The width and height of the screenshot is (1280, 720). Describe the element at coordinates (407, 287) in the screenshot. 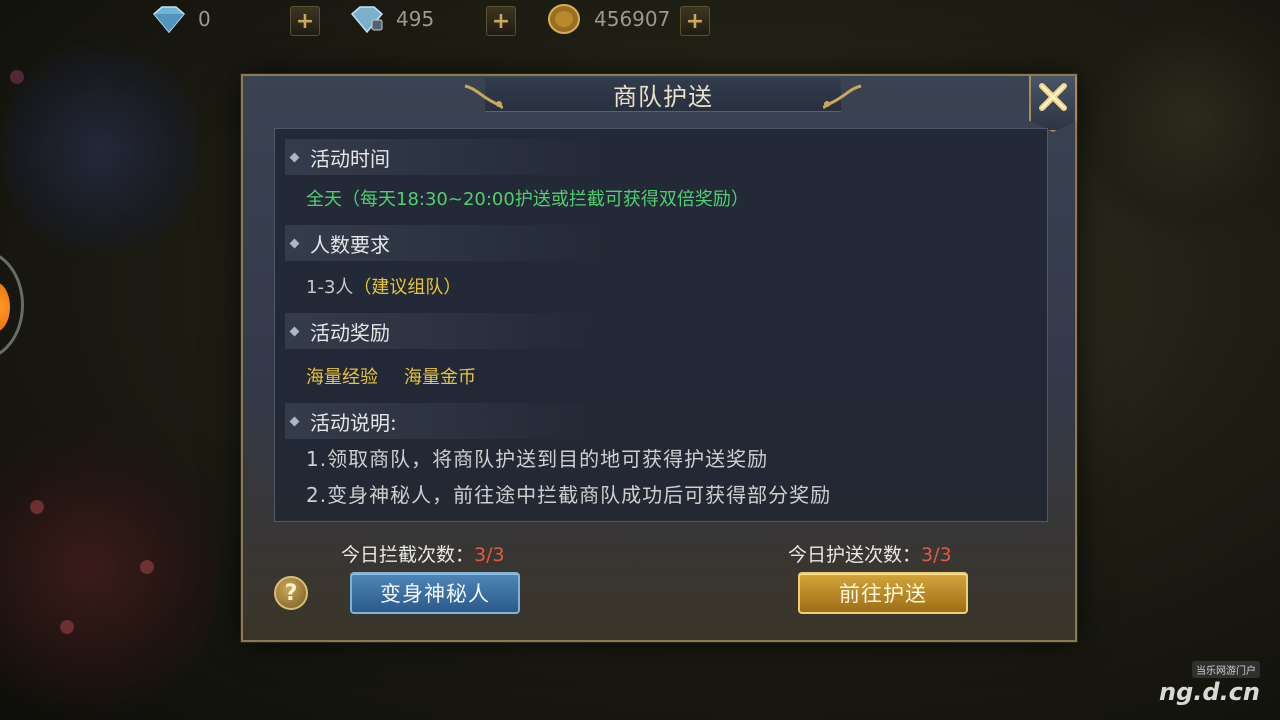

I see `players-note: （建议组队）` at that location.